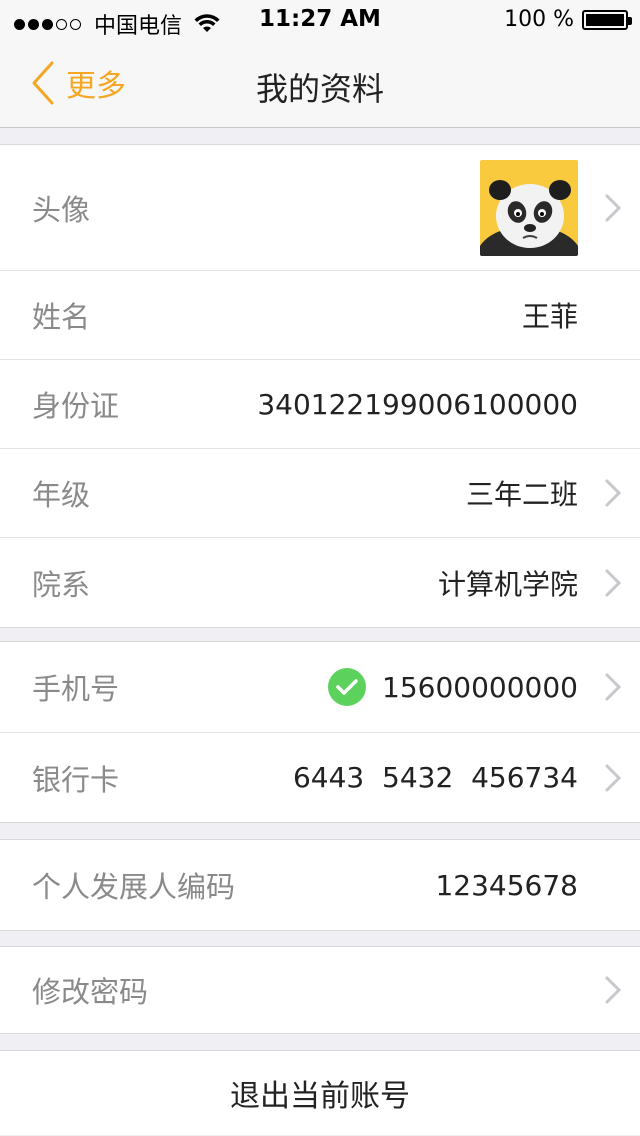  I want to click on dev-code-row: 个人发展人编码 12345678, so click(320, 885).